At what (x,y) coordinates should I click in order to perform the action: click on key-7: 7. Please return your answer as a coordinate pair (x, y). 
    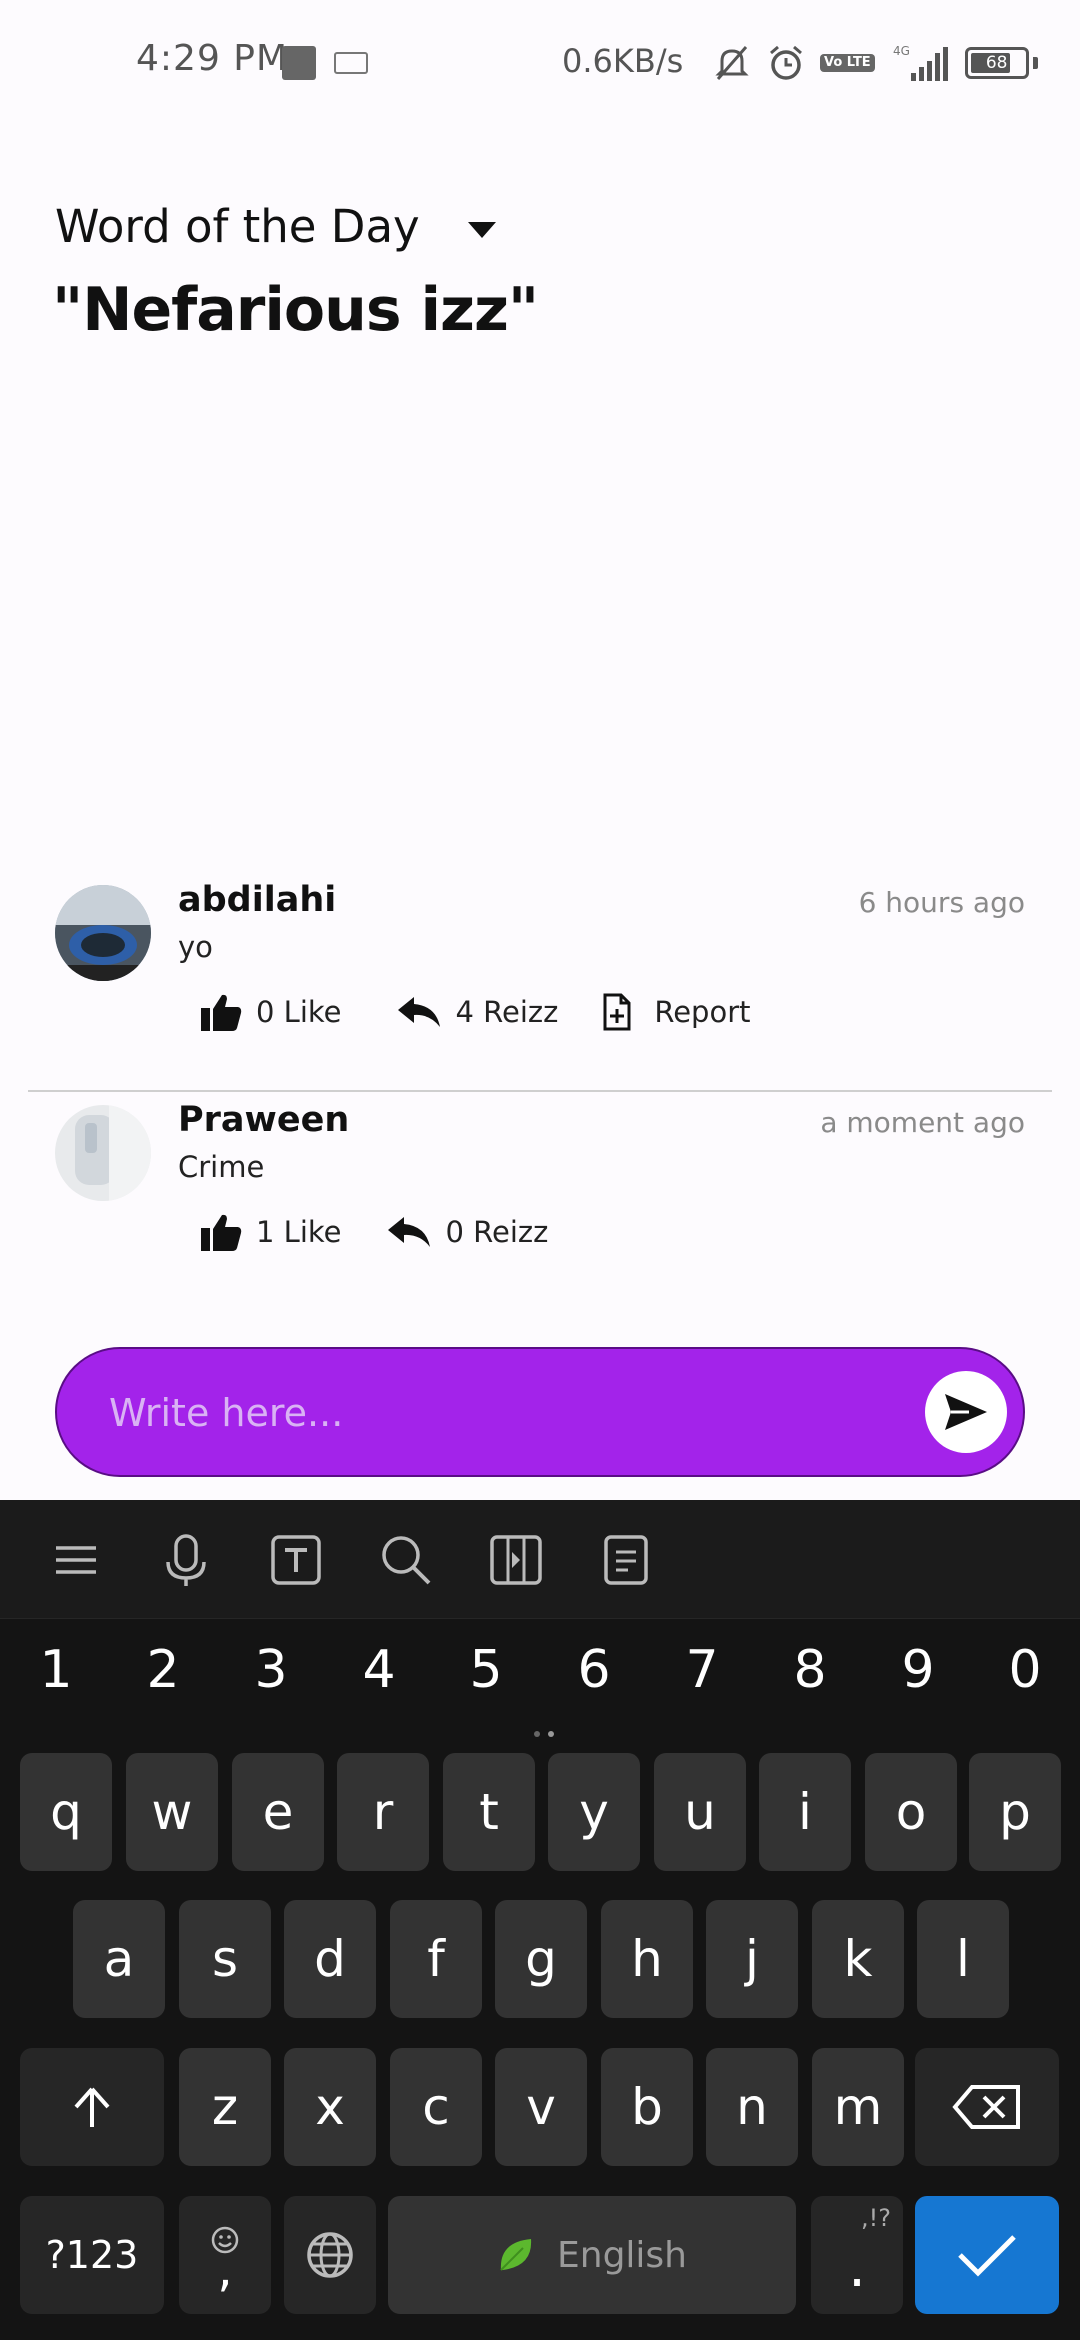
    Looking at the image, I should click on (702, 1670).